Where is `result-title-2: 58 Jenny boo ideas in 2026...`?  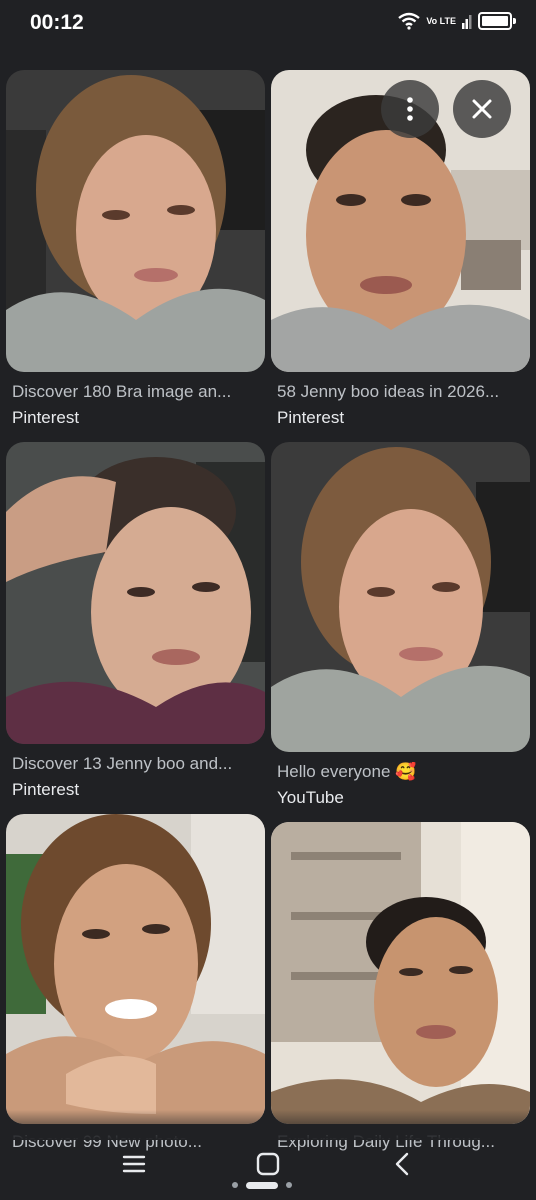
result-title-2: 58 Jenny boo ideas in 2026... is located at coordinates (402, 392).